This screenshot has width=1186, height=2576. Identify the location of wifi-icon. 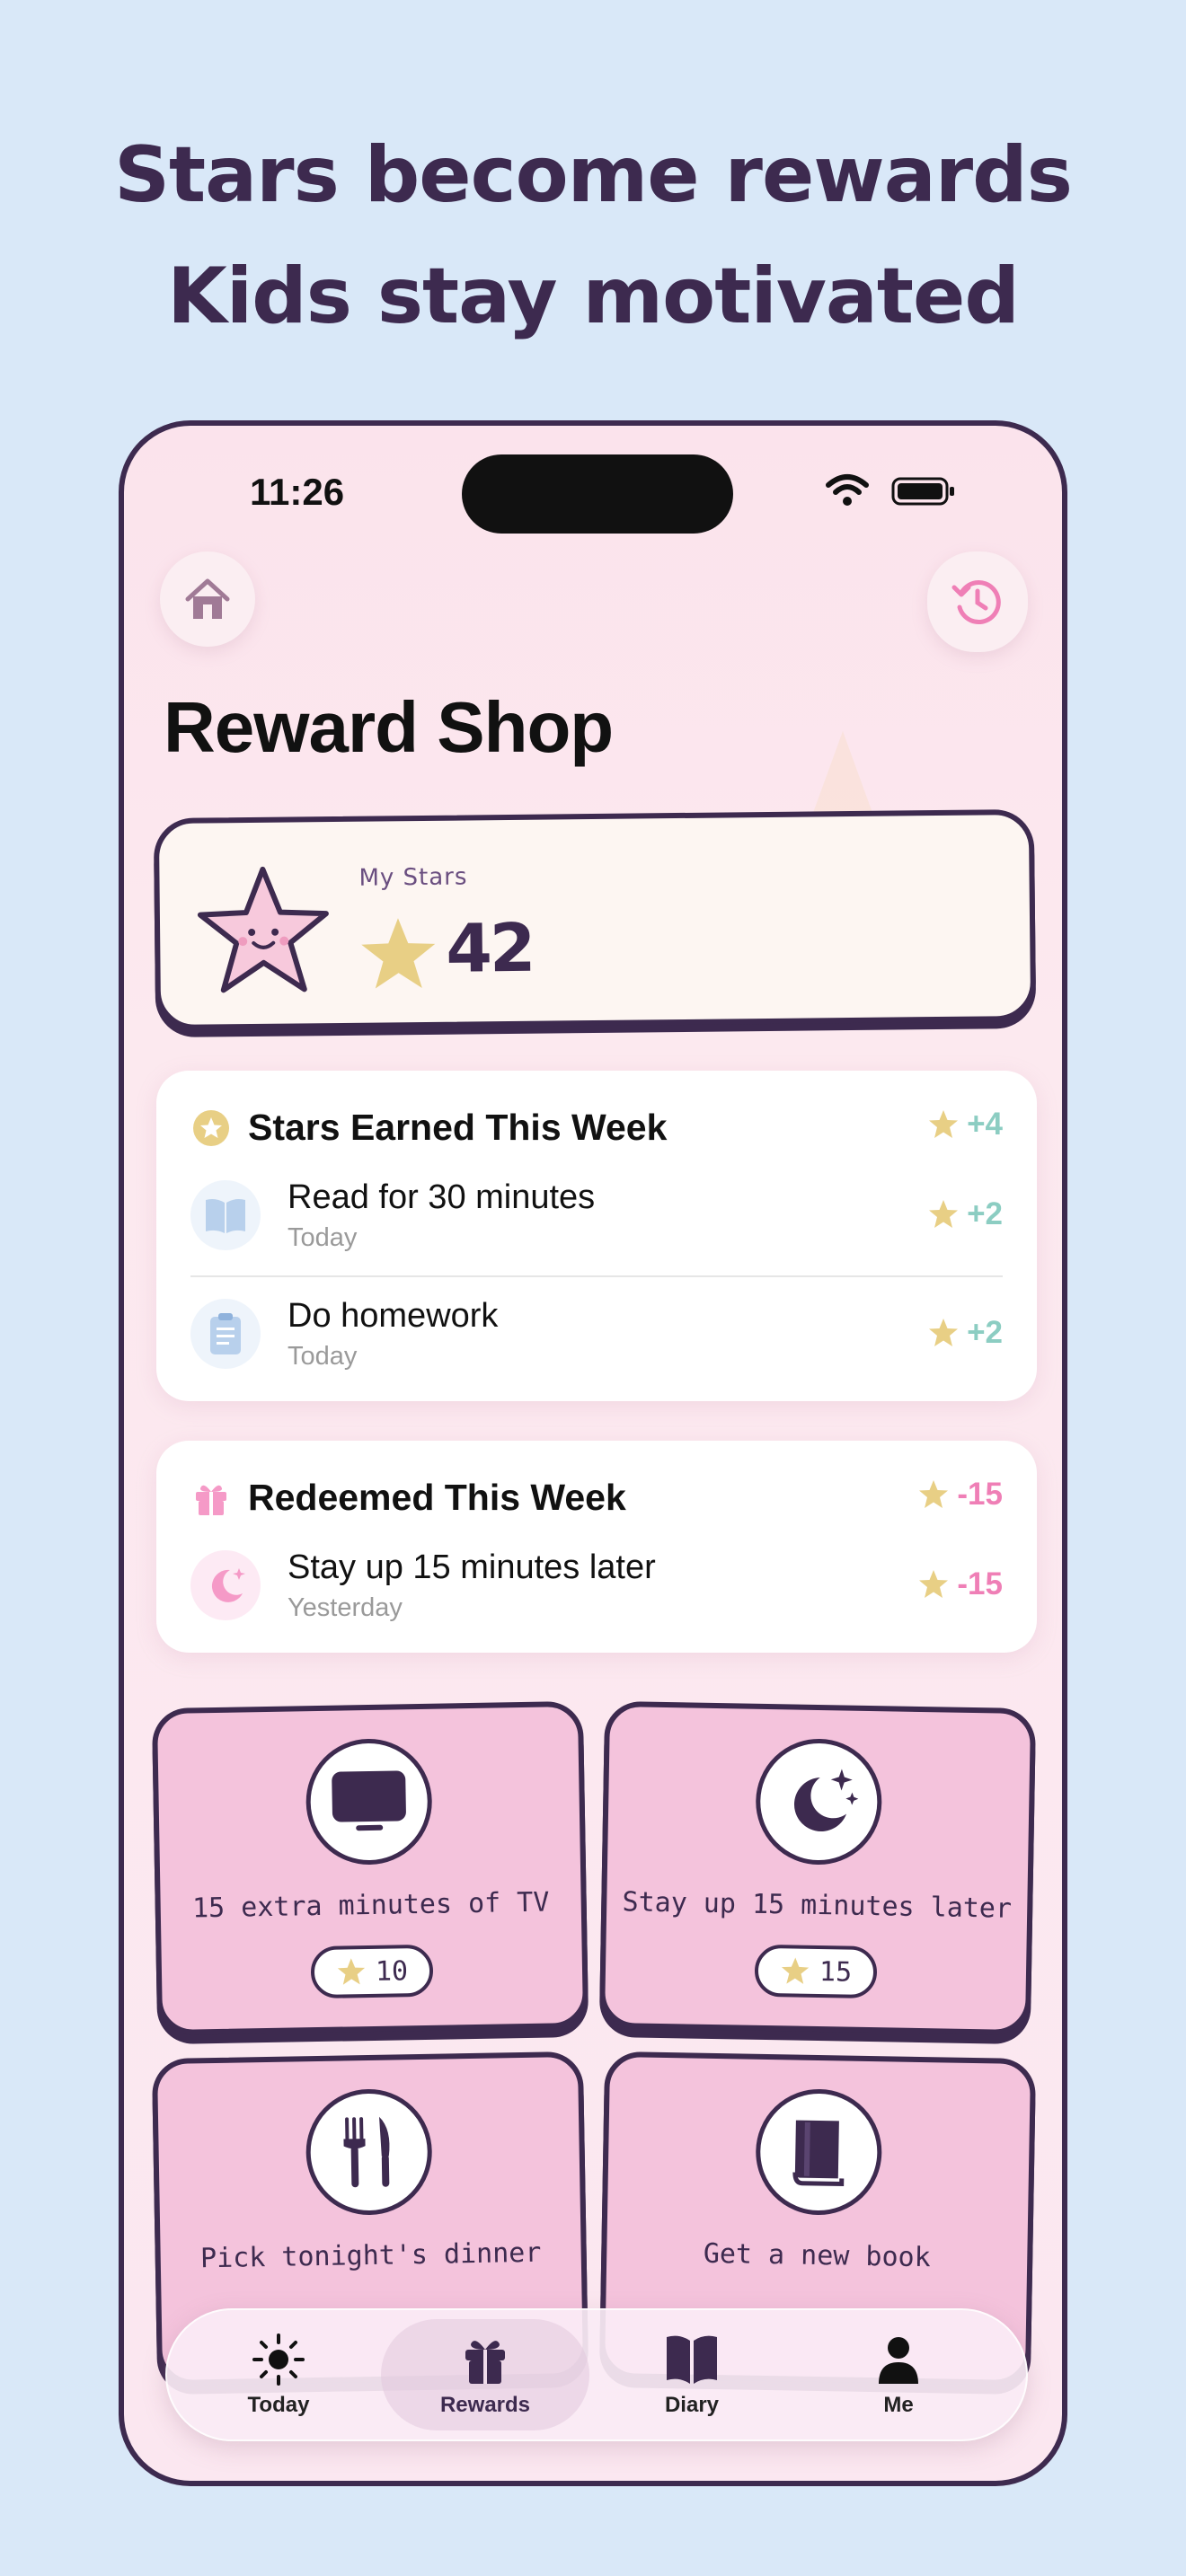
(847, 490).